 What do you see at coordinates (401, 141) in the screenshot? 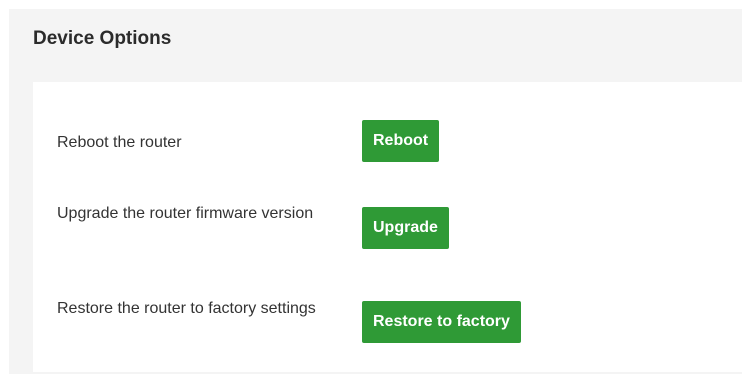
I see `reboot-button: Reboot` at bounding box center [401, 141].